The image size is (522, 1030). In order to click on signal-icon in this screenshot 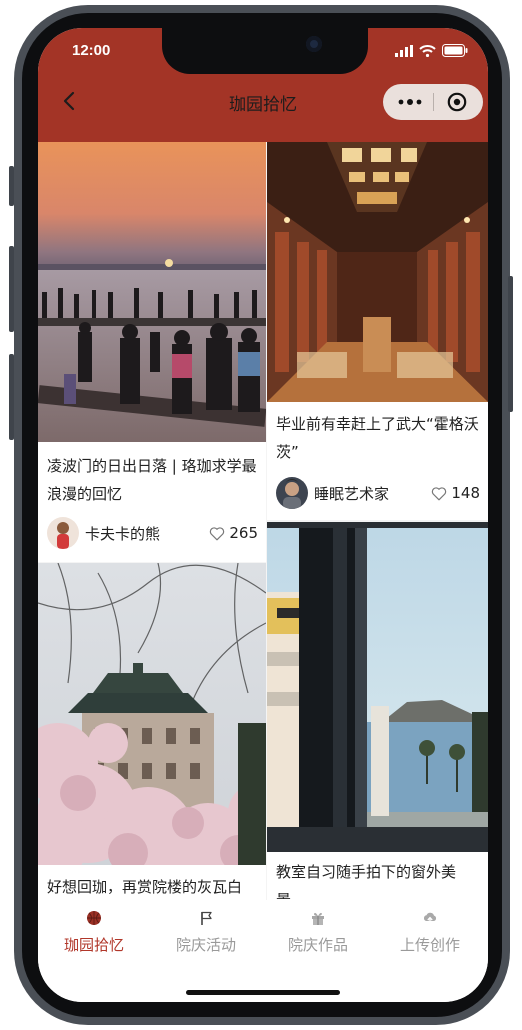, I will do `click(404, 50)`.